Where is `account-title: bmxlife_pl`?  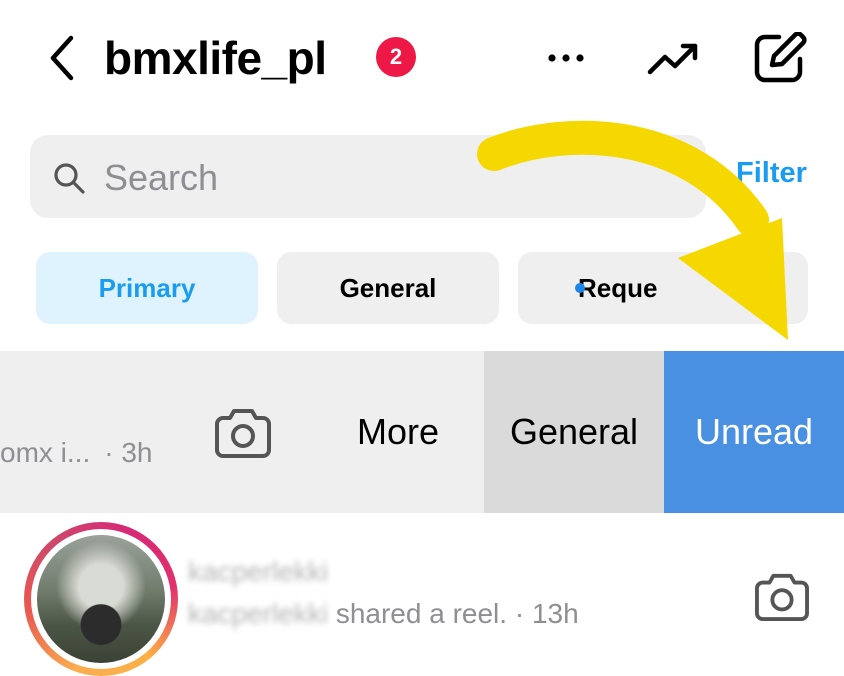
account-title: bmxlife_pl is located at coordinates (215, 58).